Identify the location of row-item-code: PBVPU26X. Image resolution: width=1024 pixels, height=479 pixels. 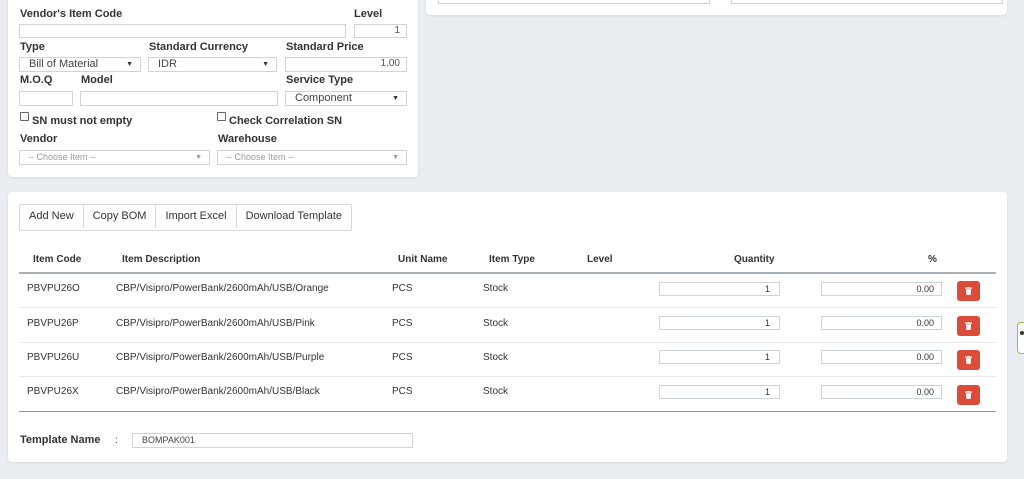
(53, 391).